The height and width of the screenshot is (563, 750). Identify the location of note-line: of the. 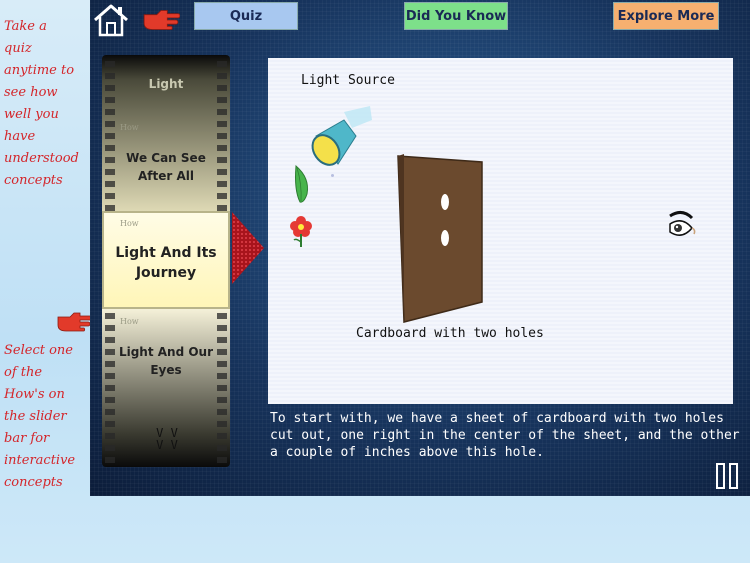
(23, 372).